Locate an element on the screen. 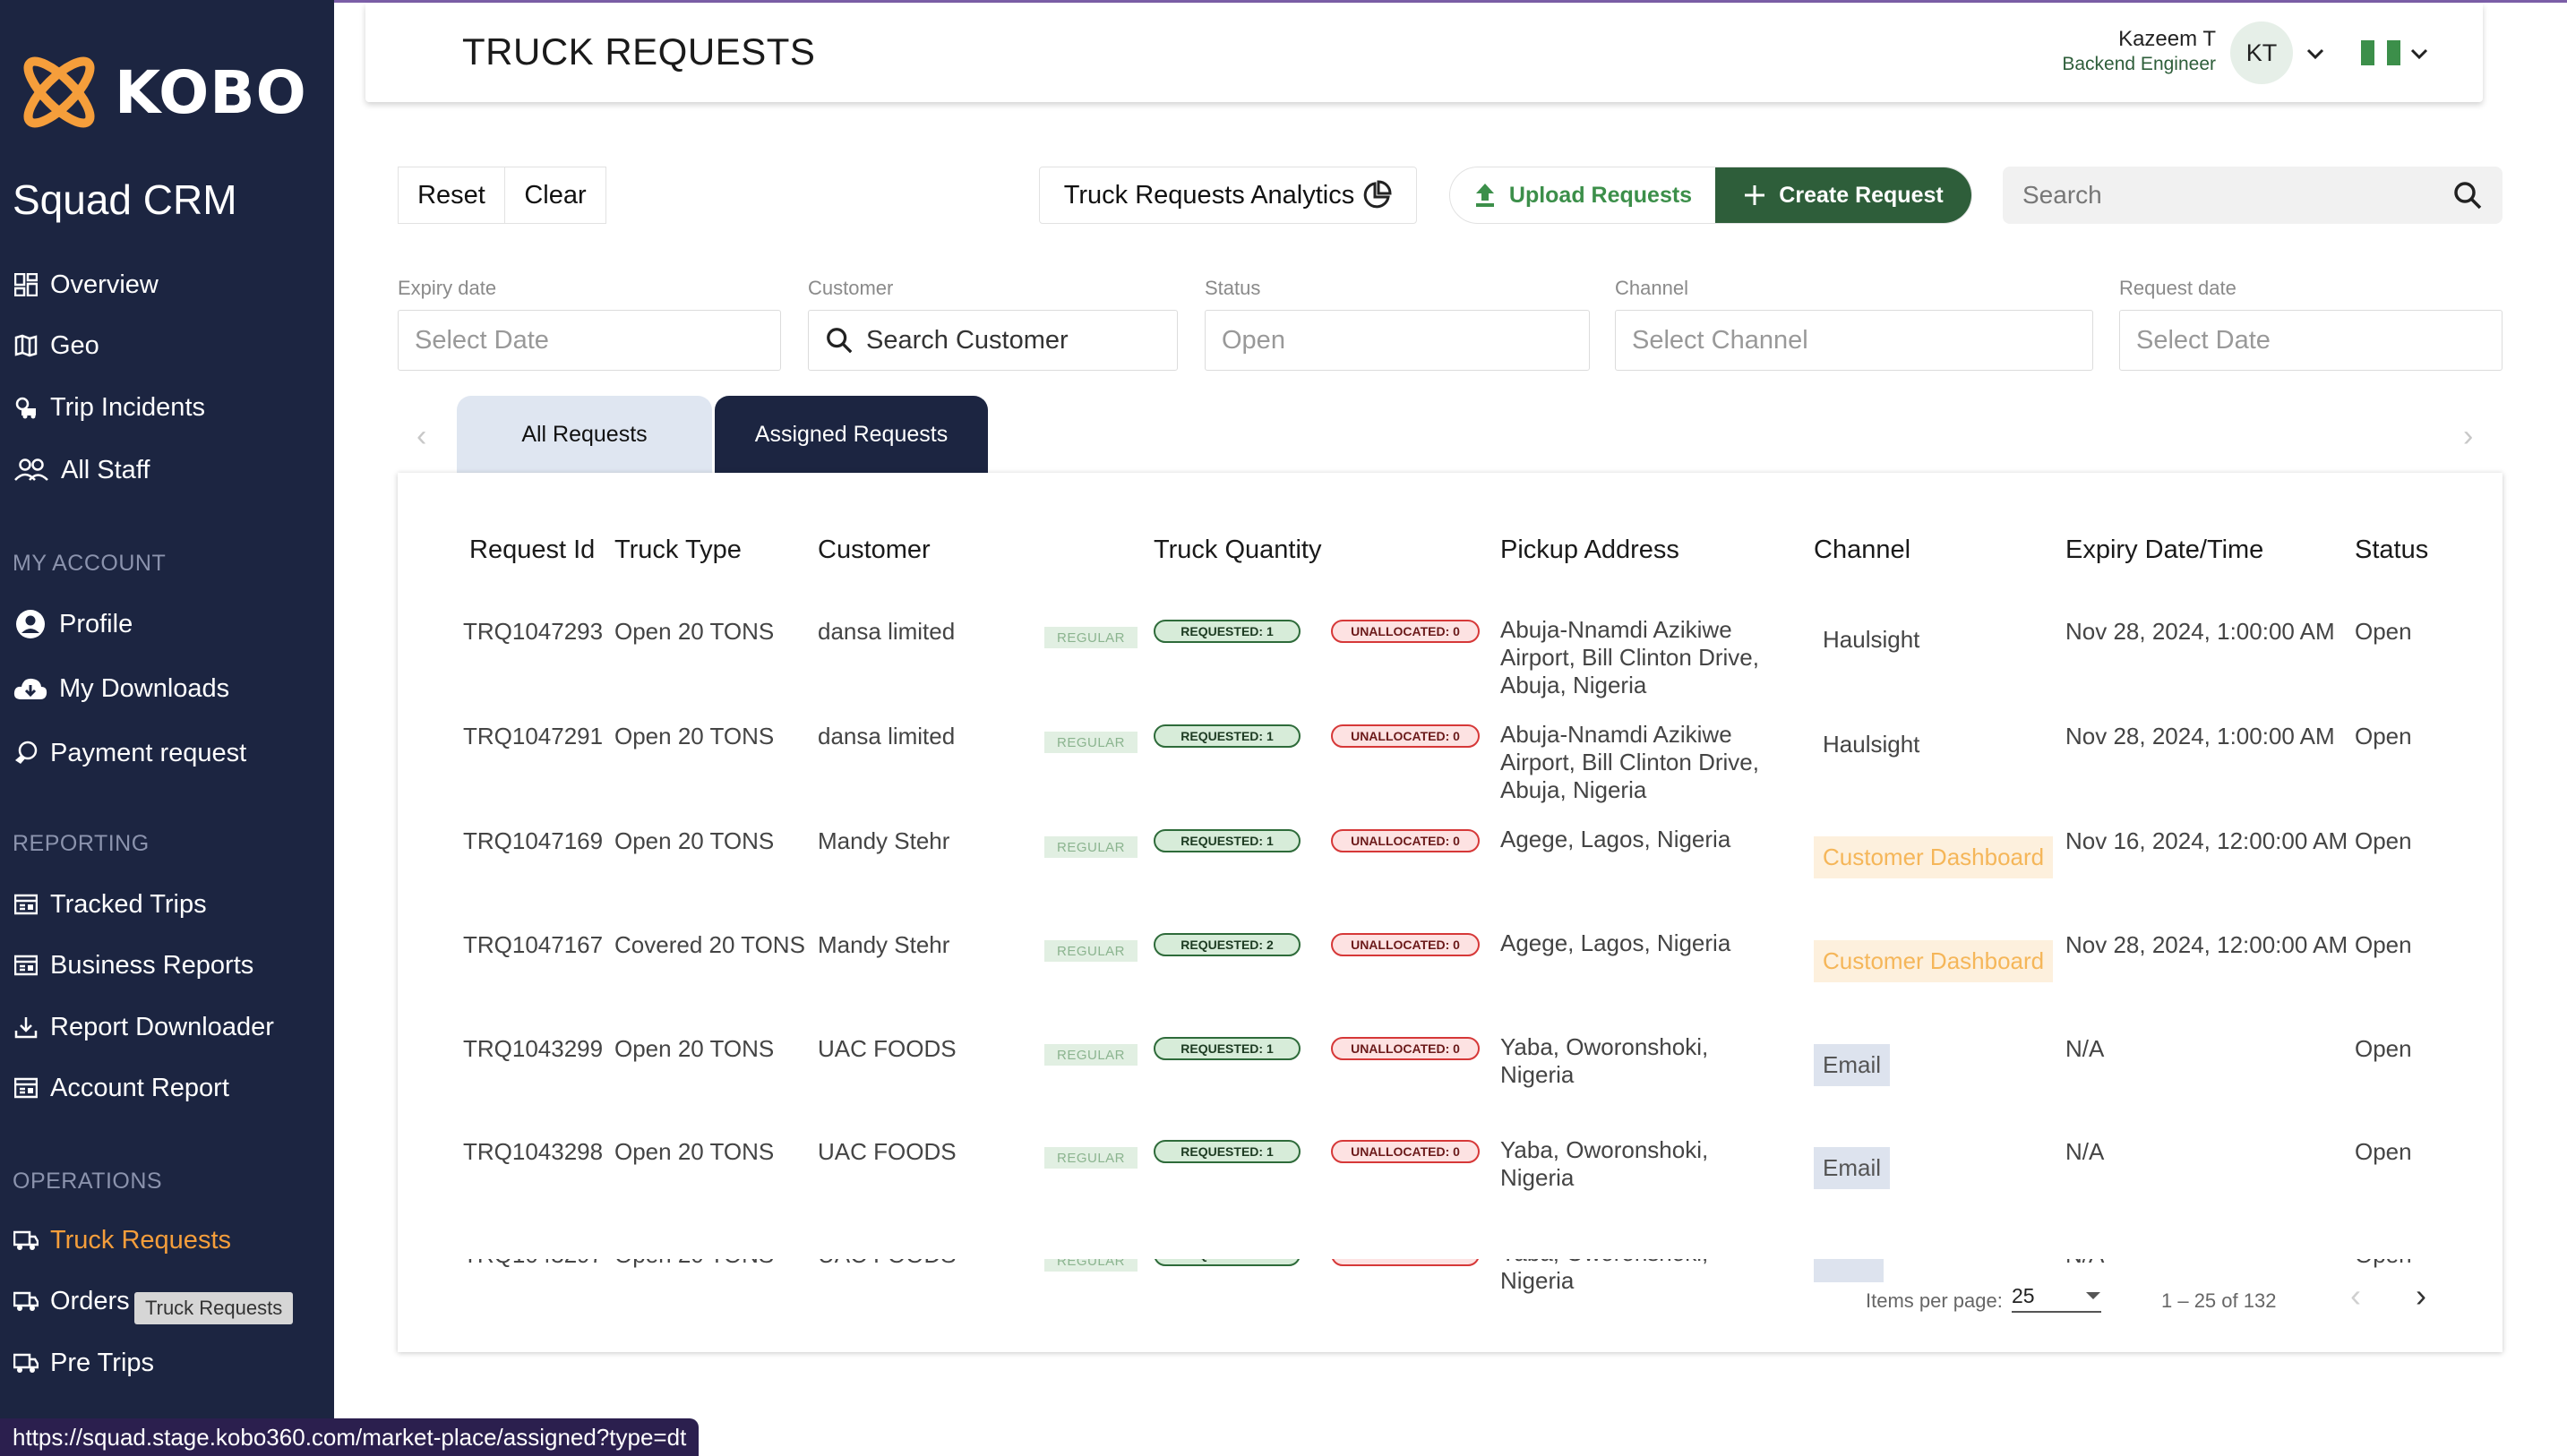  page-range: 1 – 25 of 132 is located at coordinates (2219, 1300).